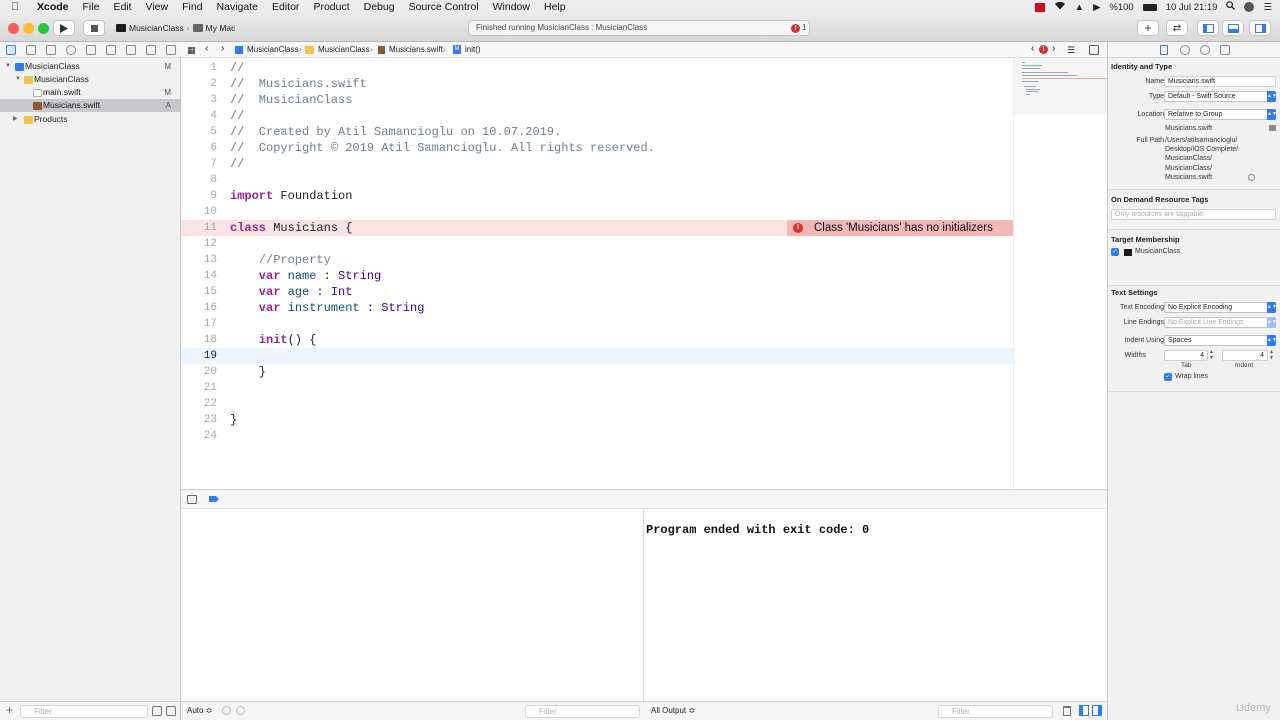  Describe the element at coordinates (1067, 711) in the screenshot. I see `trash-icon` at that location.